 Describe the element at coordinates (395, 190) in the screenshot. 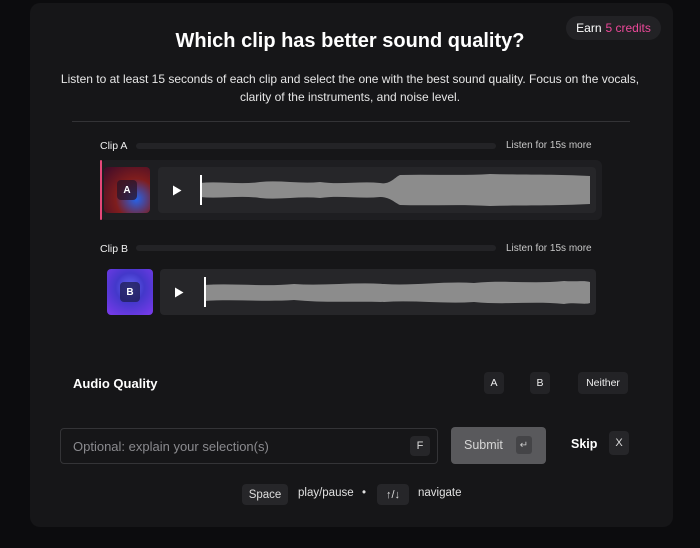

I see `clip-a-waveform` at that location.